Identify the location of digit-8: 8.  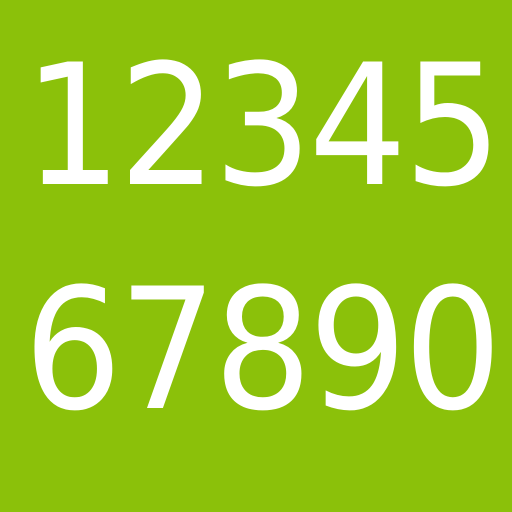
(263, 350).